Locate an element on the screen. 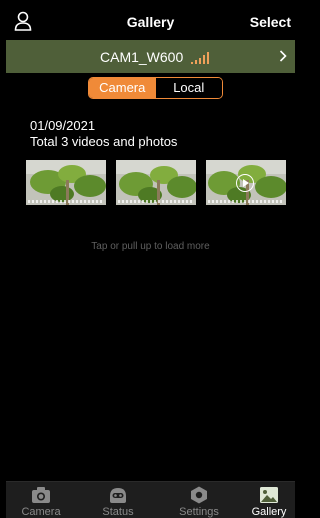 The width and height of the screenshot is (320, 518). tab-settings: Settings is located at coordinates (199, 500).